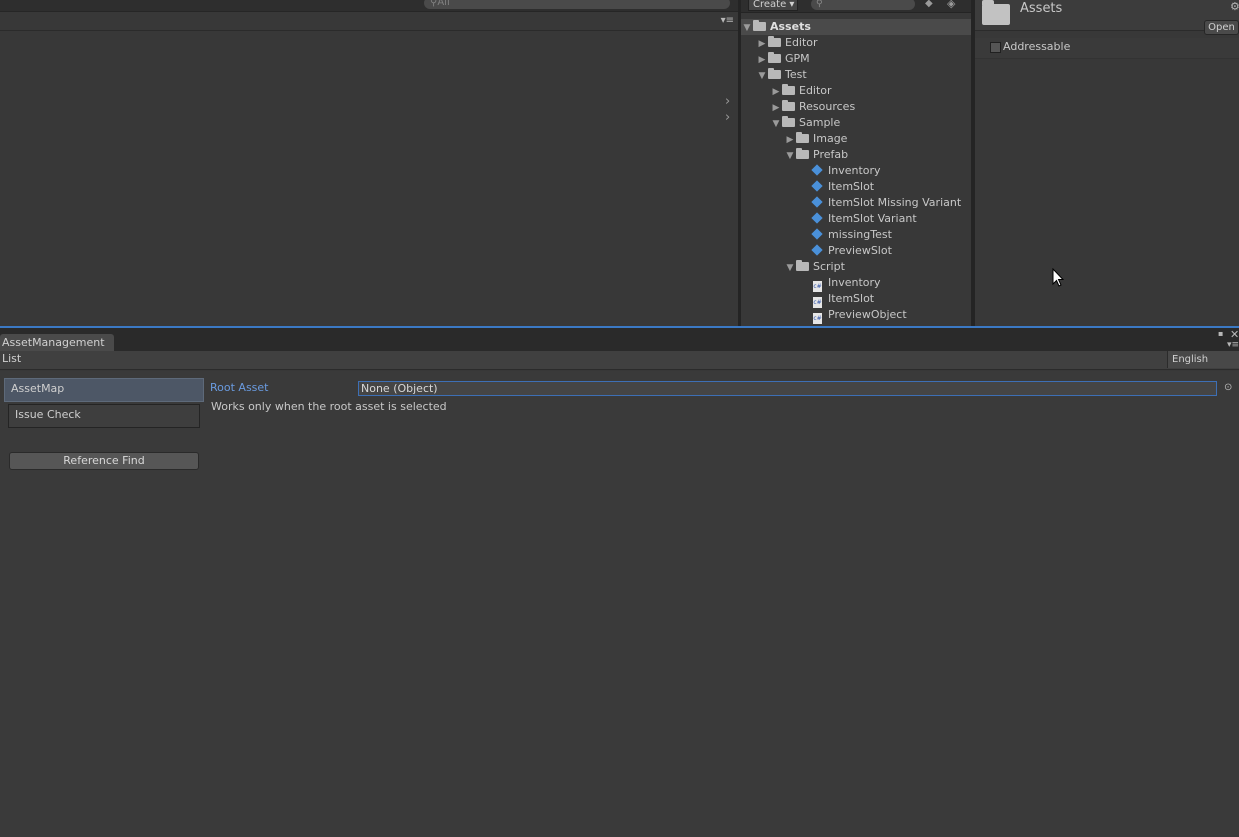  What do you see at coordinates (1107, 163) in the screenshot?
I see `inspector-pane: Assets ⚙ Open Addressable` at bounding box center [1107, 163].